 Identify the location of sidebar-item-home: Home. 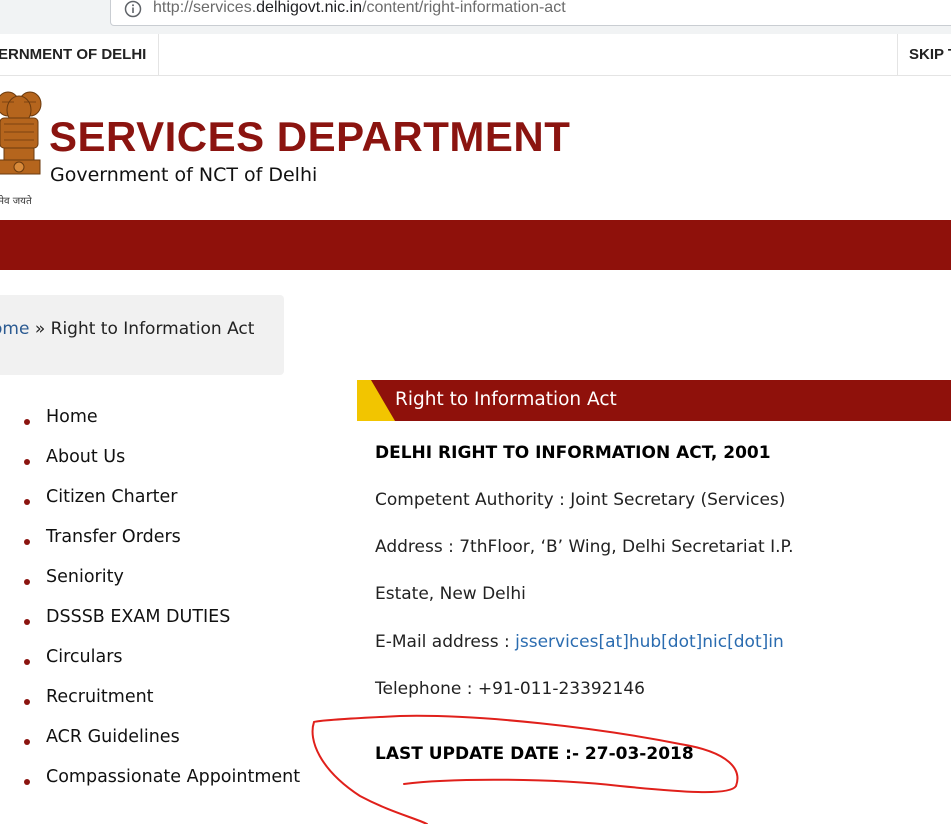
(161, 425).